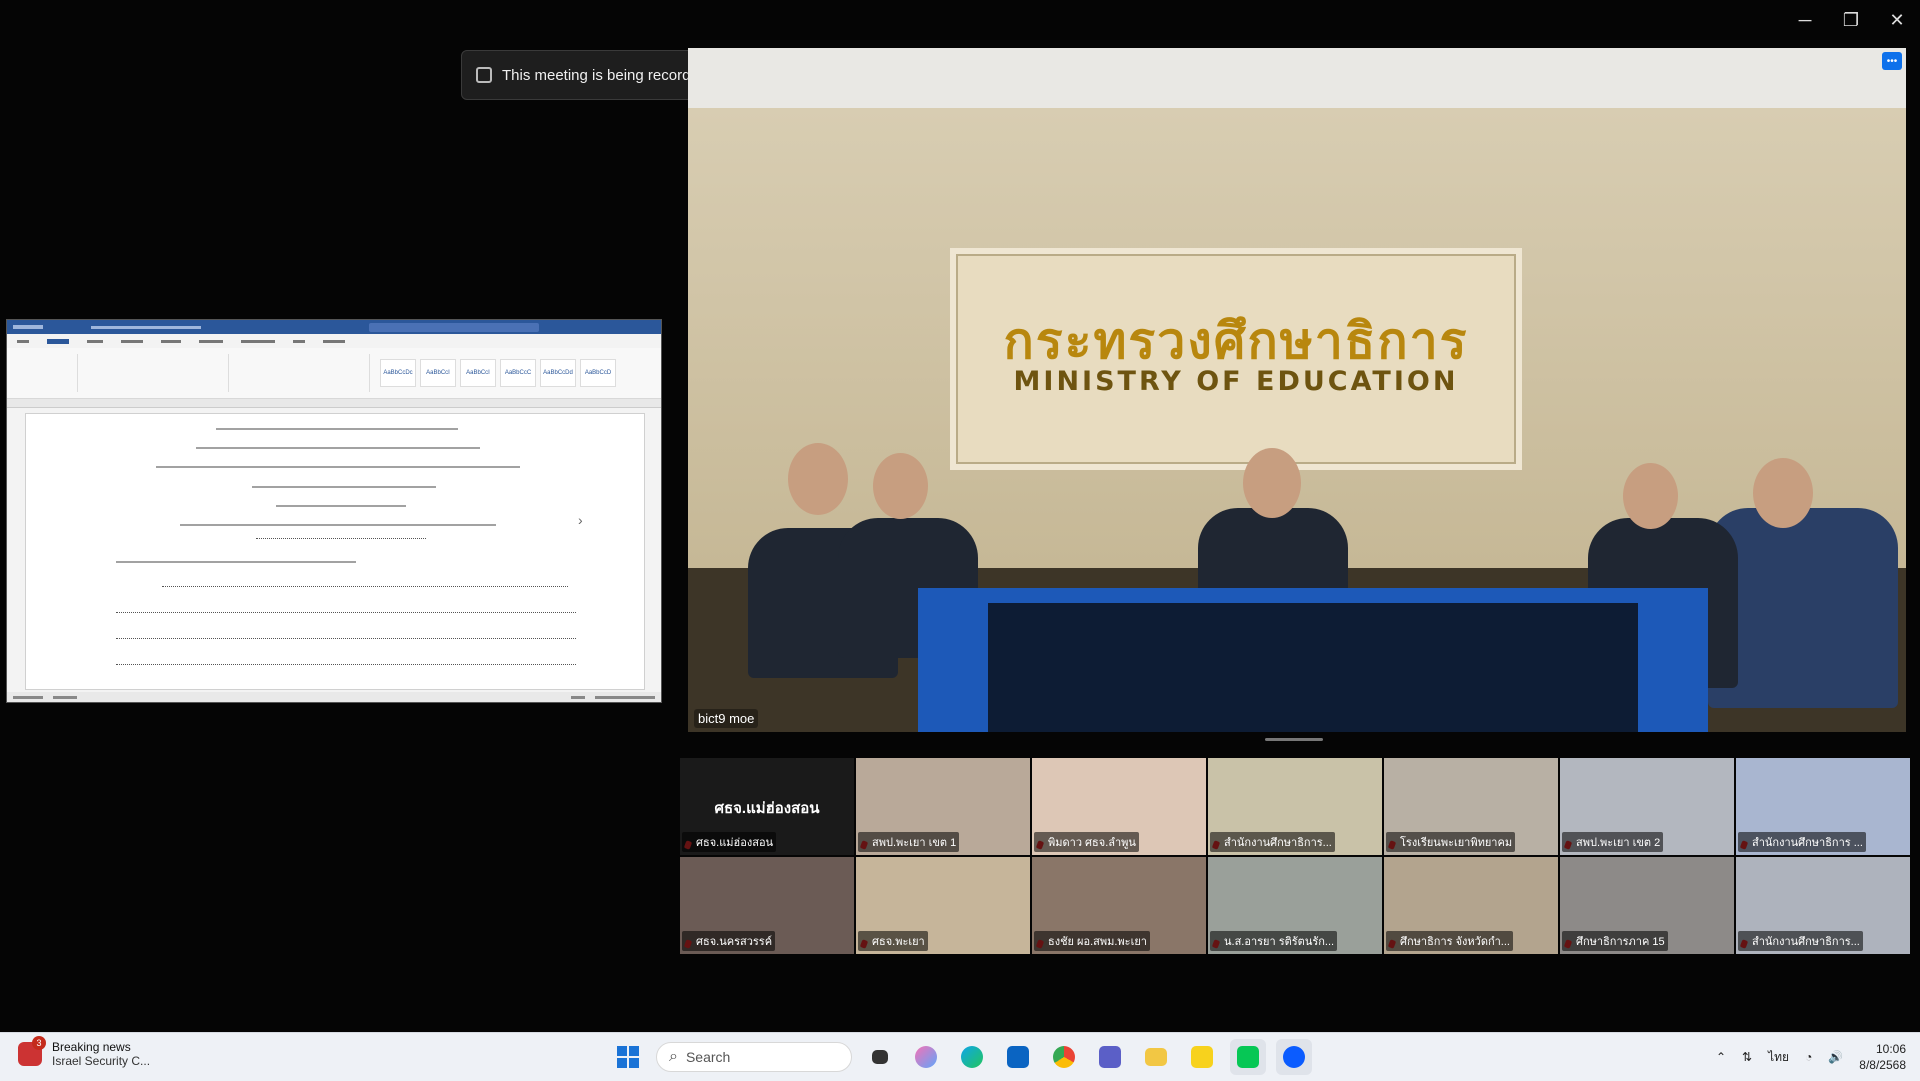  Describe the element at coordinates (708, 1057) in the screenshot. I see `search-placeholder: Search` at that location.